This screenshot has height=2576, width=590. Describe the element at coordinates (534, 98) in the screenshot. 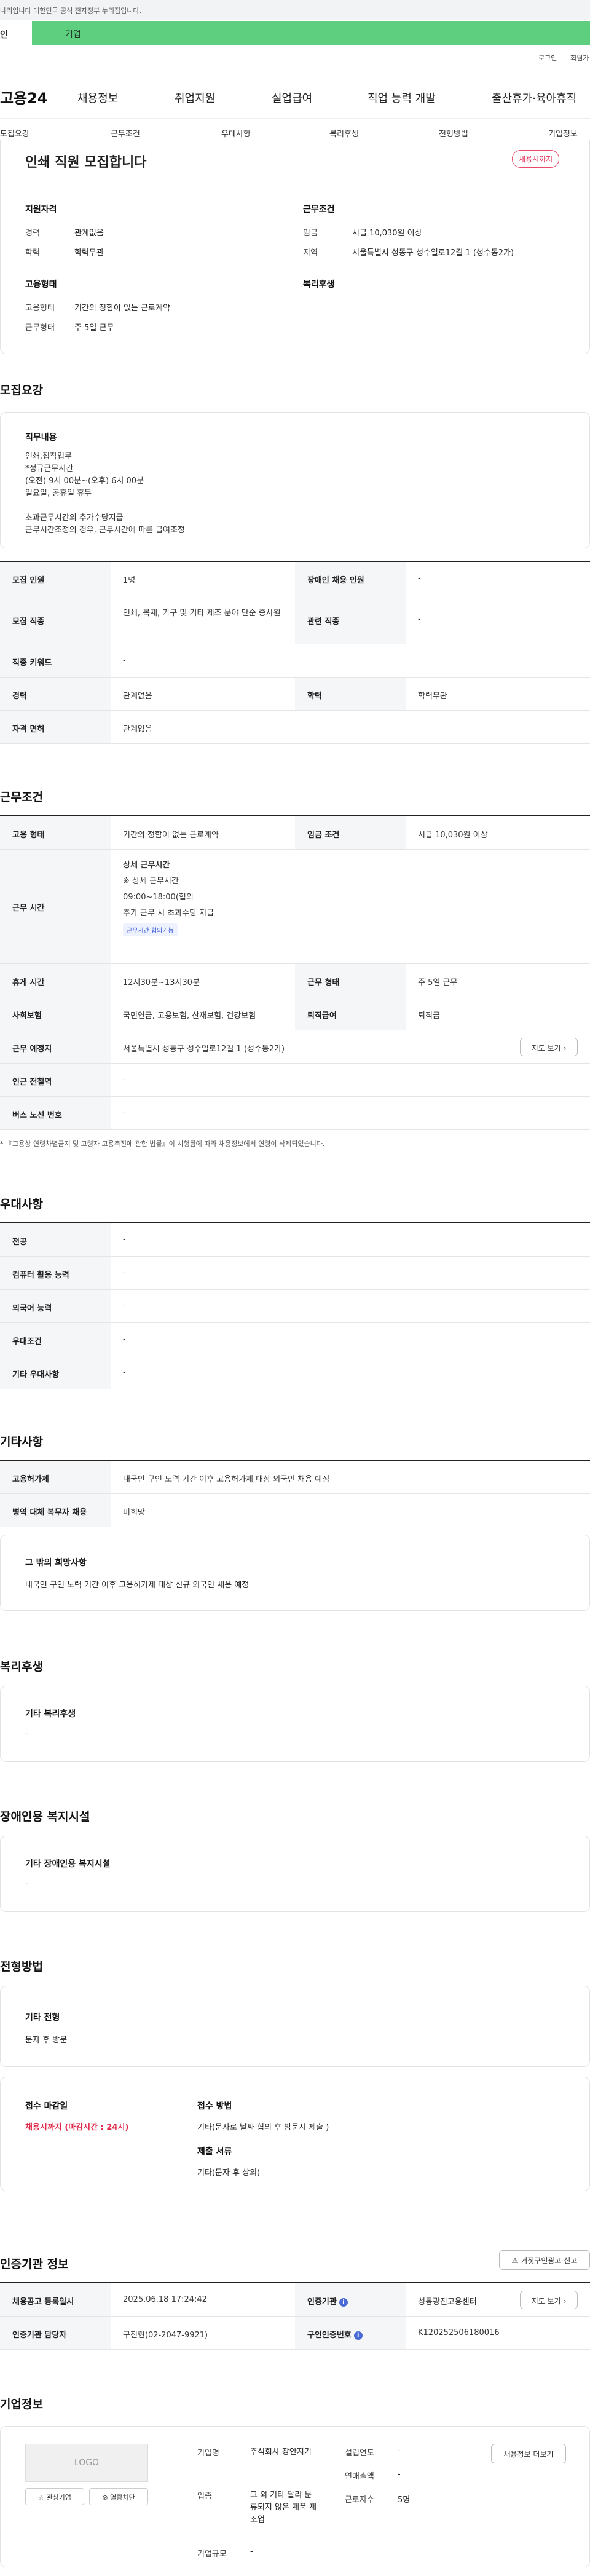

I see `nav-item-parental-leave: 출산휴가·육아휴직` at that location.